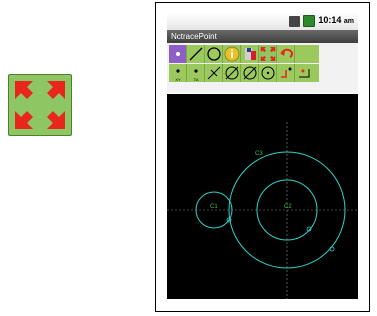 The height and width of the screenshot is (316, 377). I want to click on line-tool-button, so click(196, 54).